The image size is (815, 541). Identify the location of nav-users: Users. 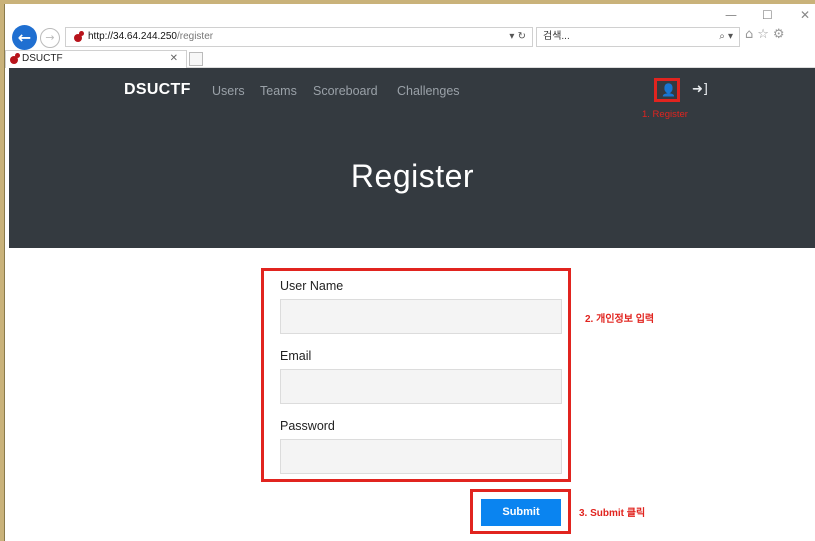
(228, 91).